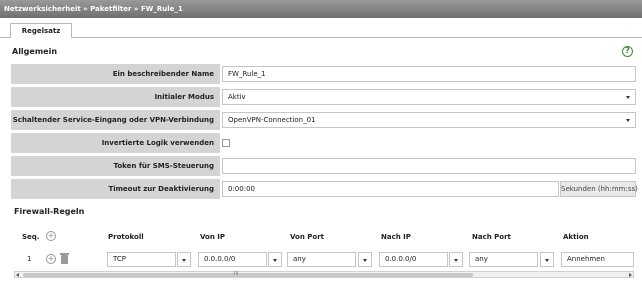 Image resolution: width=642 pixels, height=284 pixels. I want to click on protocol-dropdown-button, so click(184, 259).